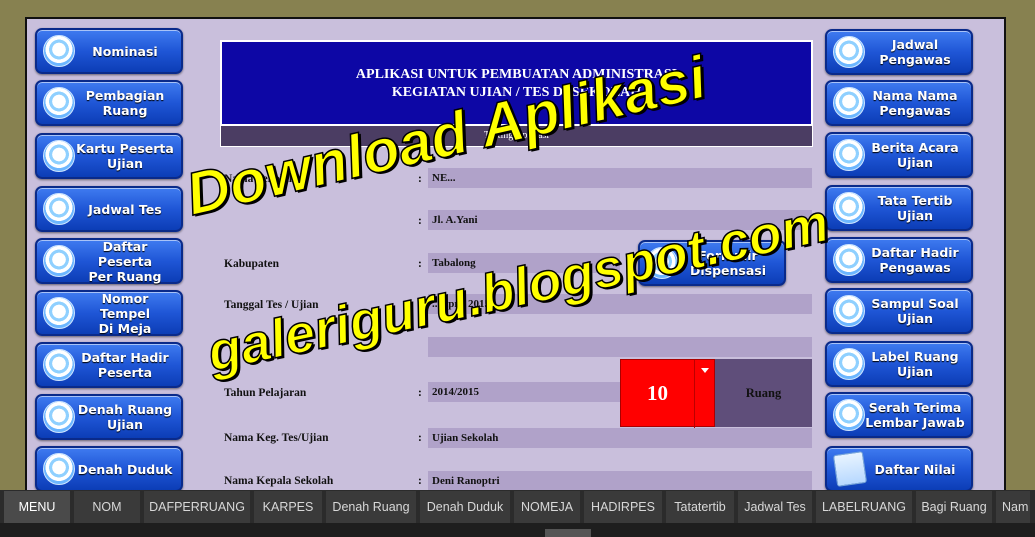  What do you see at coordinates (620, 481) in the screenshot?
I see `kepala-sekolah-value: Deni Ranoptri` at bounding box center [620, 481].